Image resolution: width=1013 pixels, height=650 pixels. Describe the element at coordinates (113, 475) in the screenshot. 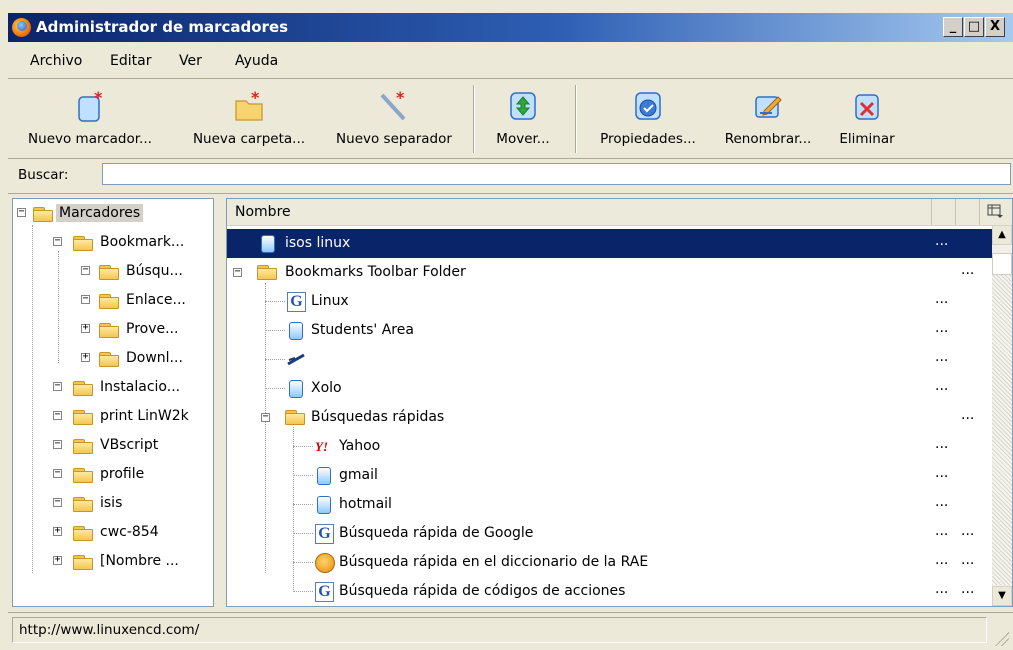

I see `tree-item: − profile` at that location.